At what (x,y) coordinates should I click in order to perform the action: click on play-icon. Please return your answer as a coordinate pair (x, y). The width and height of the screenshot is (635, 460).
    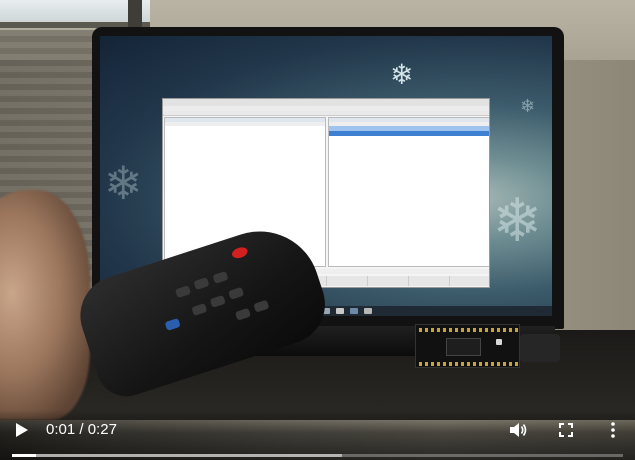
    Looking at the image, I should click on (22, 430).